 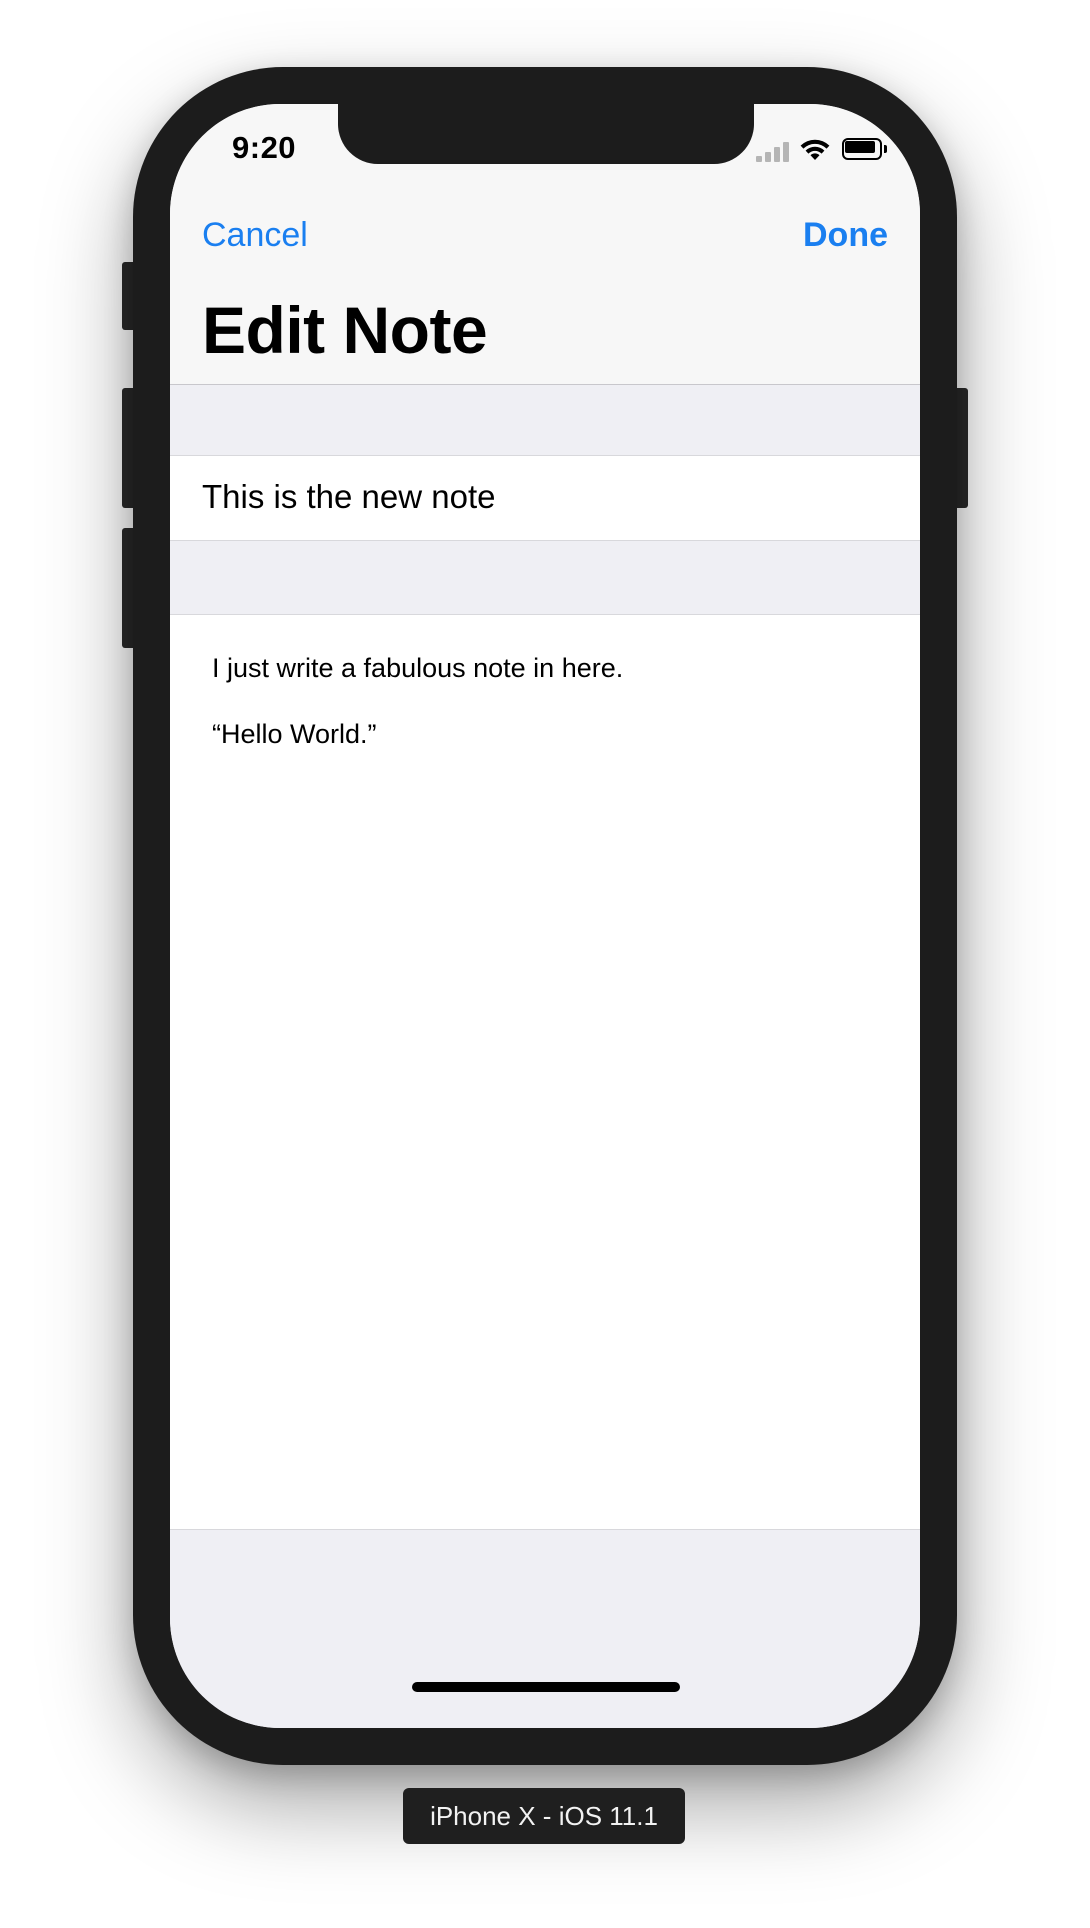 What do you see at coordinates (866, 150) in the screenshot?
I see `battery-icon` at bounding box center [866, 150].